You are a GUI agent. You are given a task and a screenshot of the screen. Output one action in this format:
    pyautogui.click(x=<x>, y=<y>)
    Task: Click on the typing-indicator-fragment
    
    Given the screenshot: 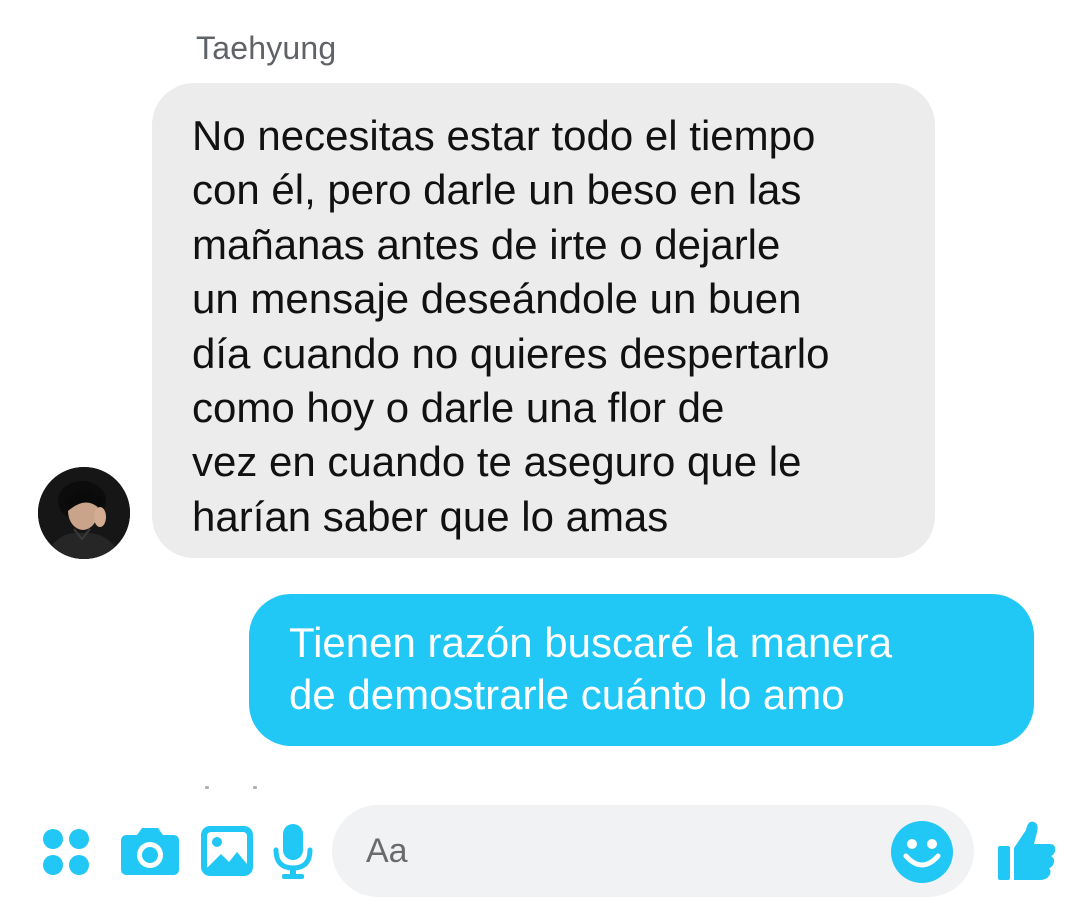 What is the action you would take?
    pyautogui.click(x=231, y=788)
    